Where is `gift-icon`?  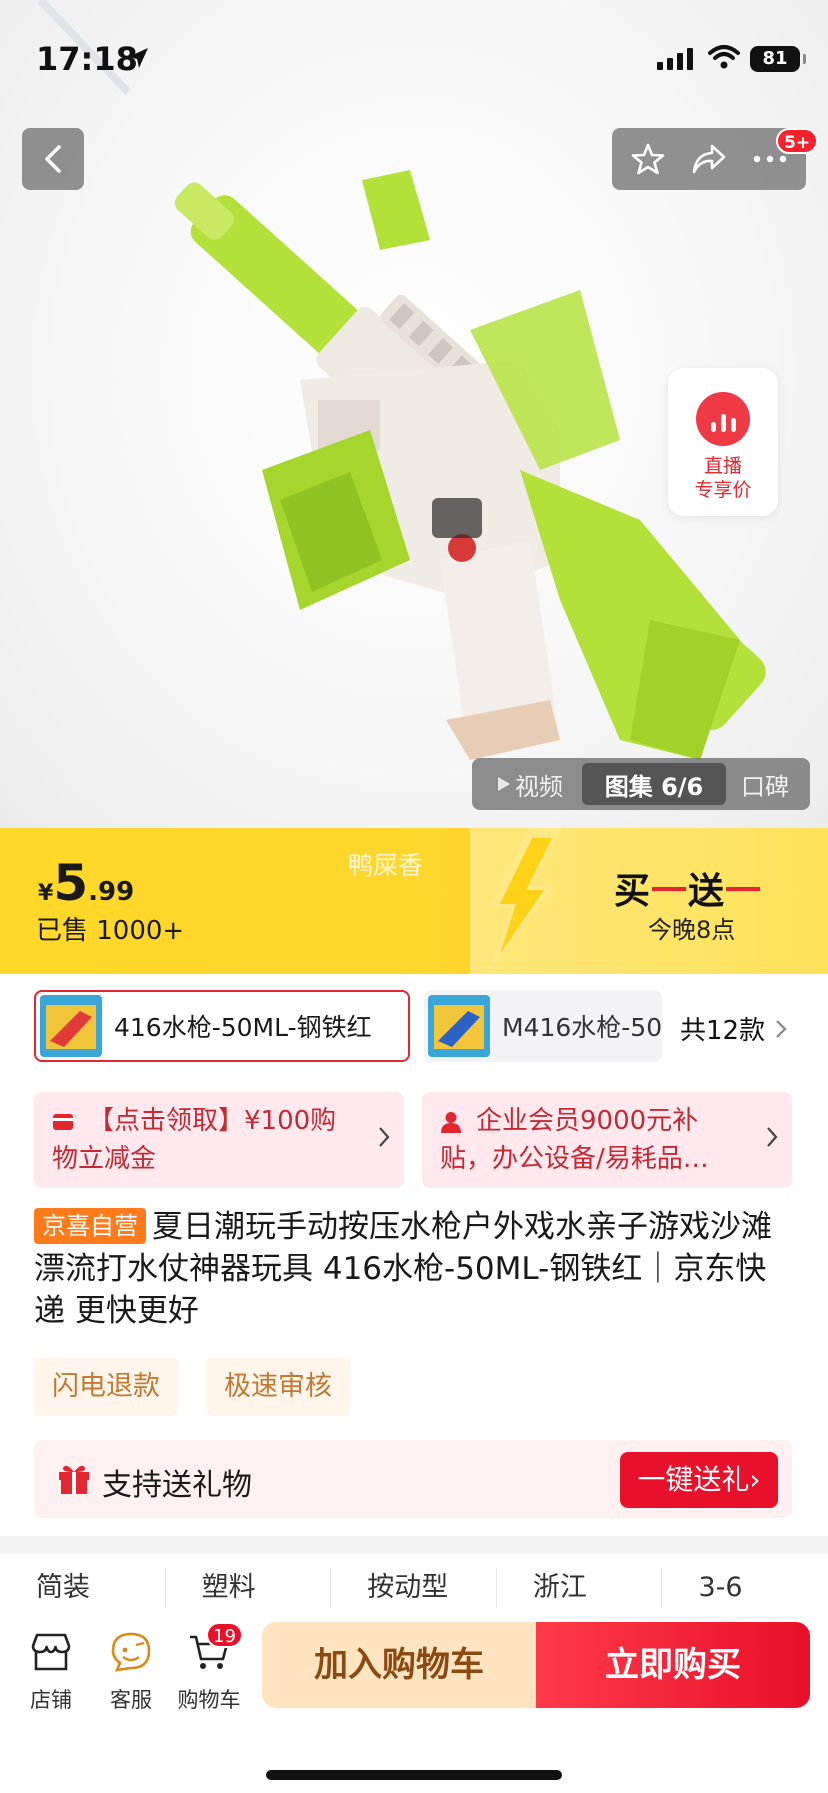 gift-icon is located at coordinates (74, 1479).